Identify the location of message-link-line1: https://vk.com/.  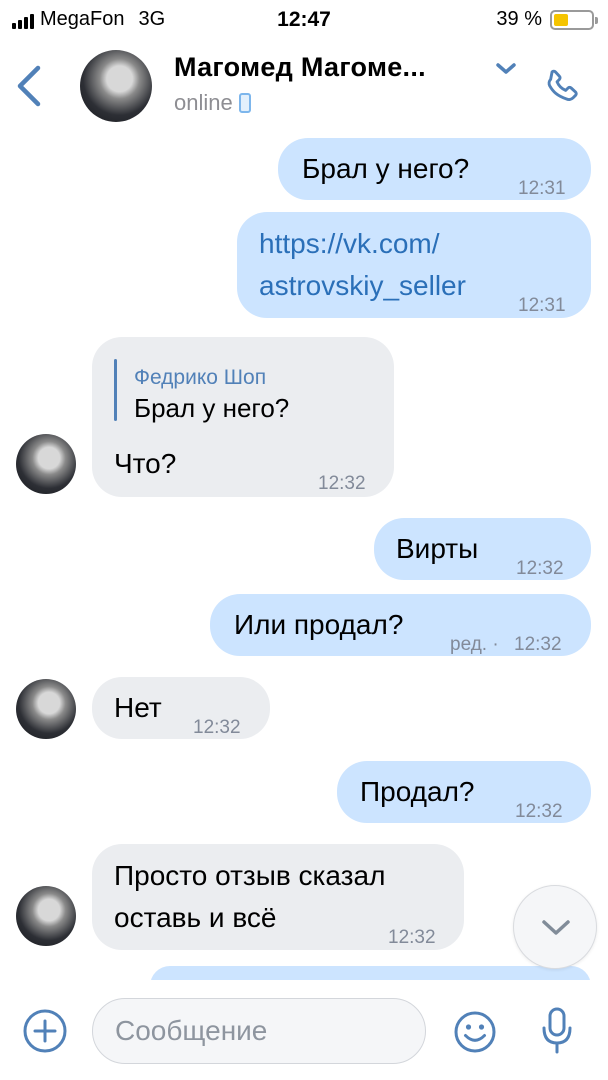
(349, 244).